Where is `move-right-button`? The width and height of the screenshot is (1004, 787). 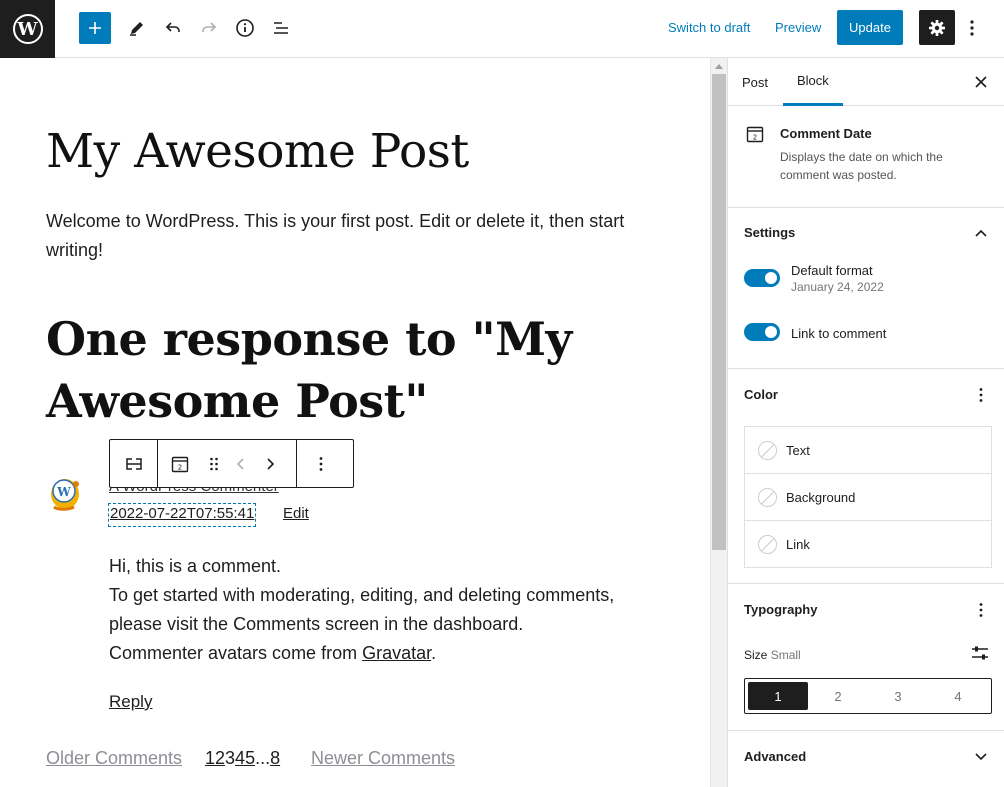
move-right-button is located at coordinates (270, 463).